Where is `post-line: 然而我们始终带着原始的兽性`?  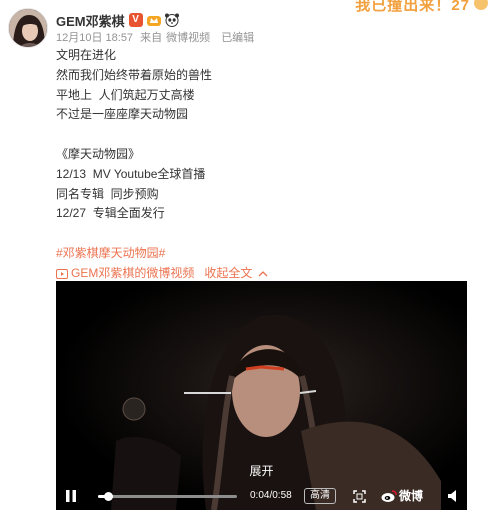 post-line: 然而我们始终带着原始的兽性 is located at coordinates (134, 74).